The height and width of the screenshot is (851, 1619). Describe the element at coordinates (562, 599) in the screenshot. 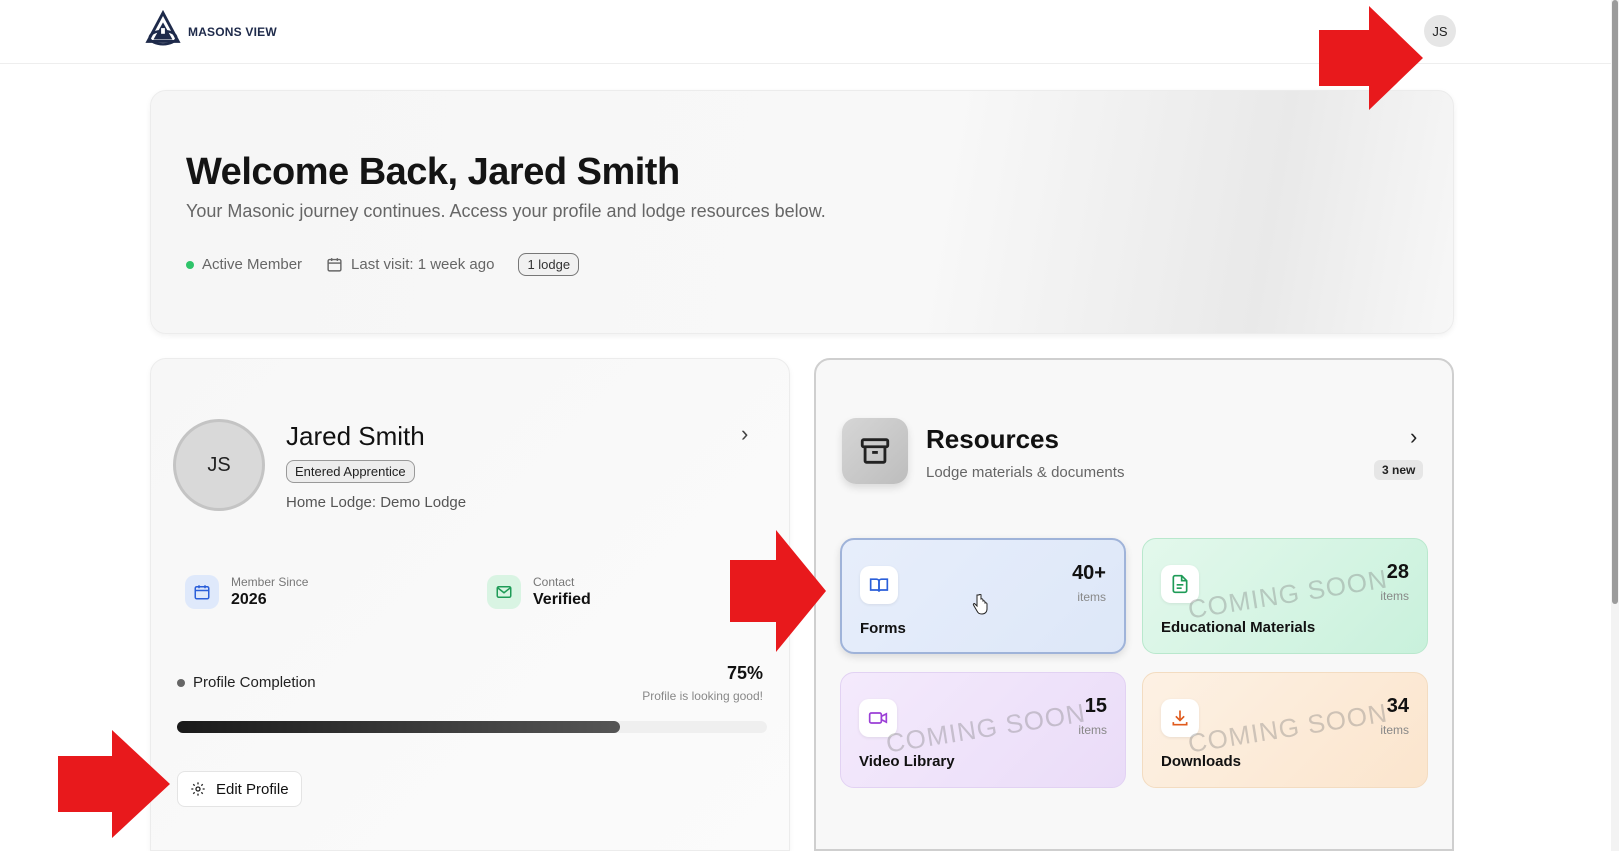

I see `contact-value: Verified` at that location.